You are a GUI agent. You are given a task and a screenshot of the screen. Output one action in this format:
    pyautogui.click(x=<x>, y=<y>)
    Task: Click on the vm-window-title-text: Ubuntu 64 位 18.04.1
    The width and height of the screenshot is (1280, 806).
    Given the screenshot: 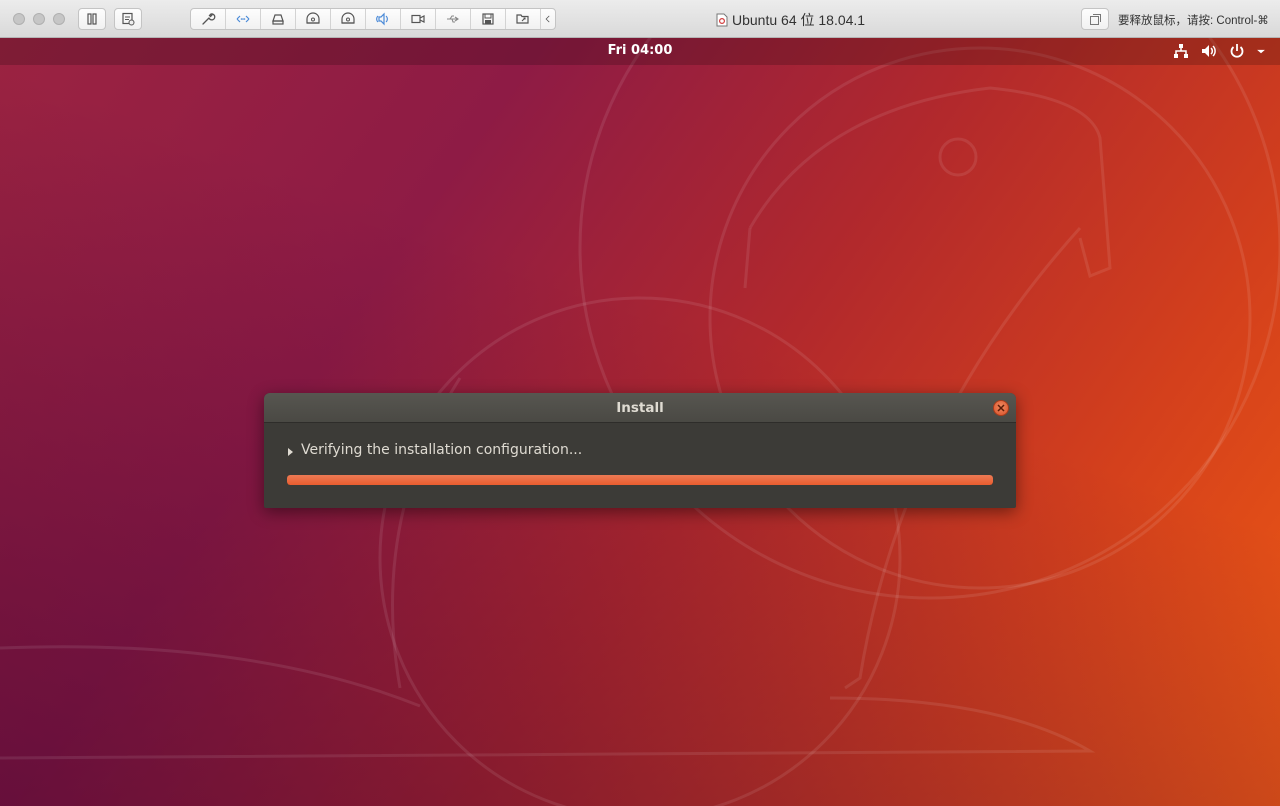 What is the action you would take?
    pyautogui.click(x=799, y=20)
    